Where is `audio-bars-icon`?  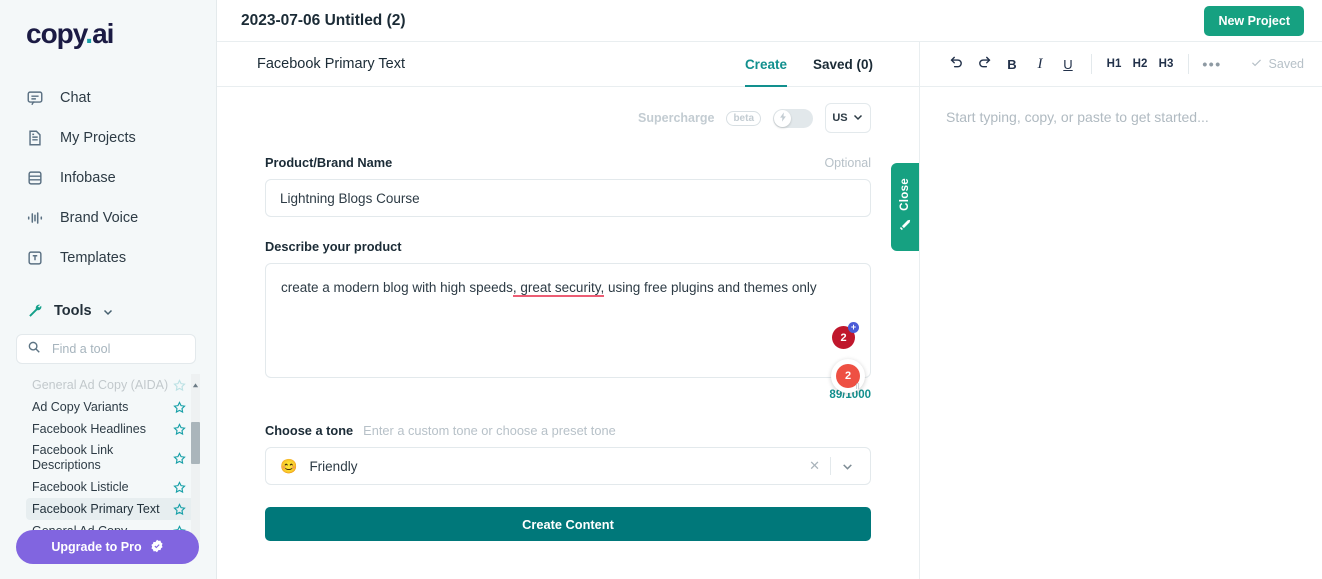
audio-bars-icon is located at coordinates (35, 218).